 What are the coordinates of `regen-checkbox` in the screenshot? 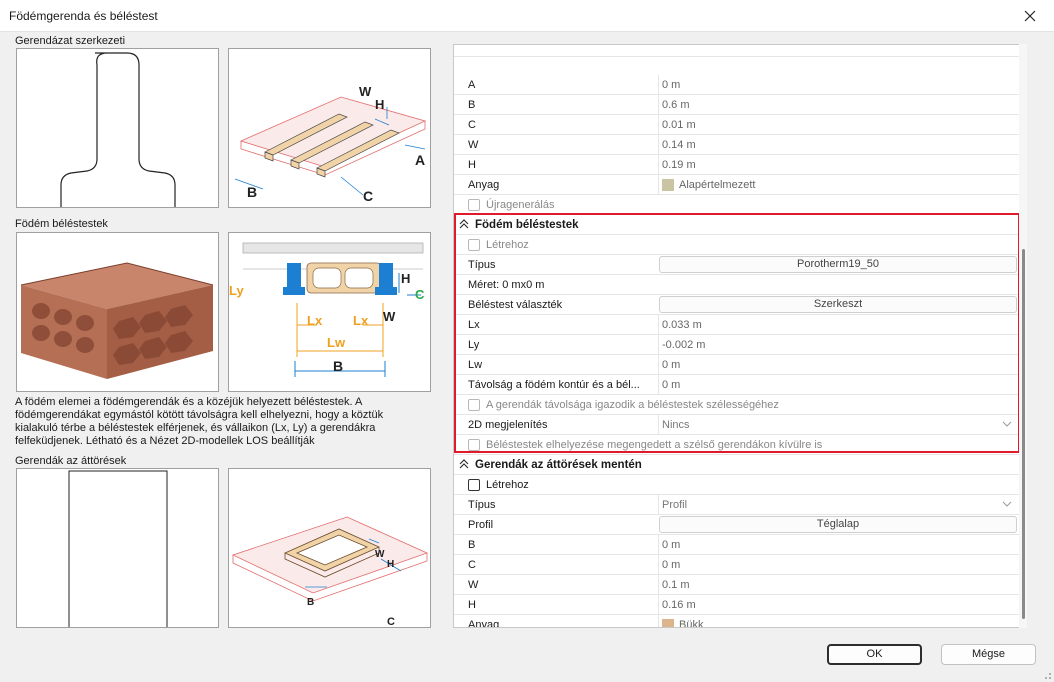 It's located at (474, 205).